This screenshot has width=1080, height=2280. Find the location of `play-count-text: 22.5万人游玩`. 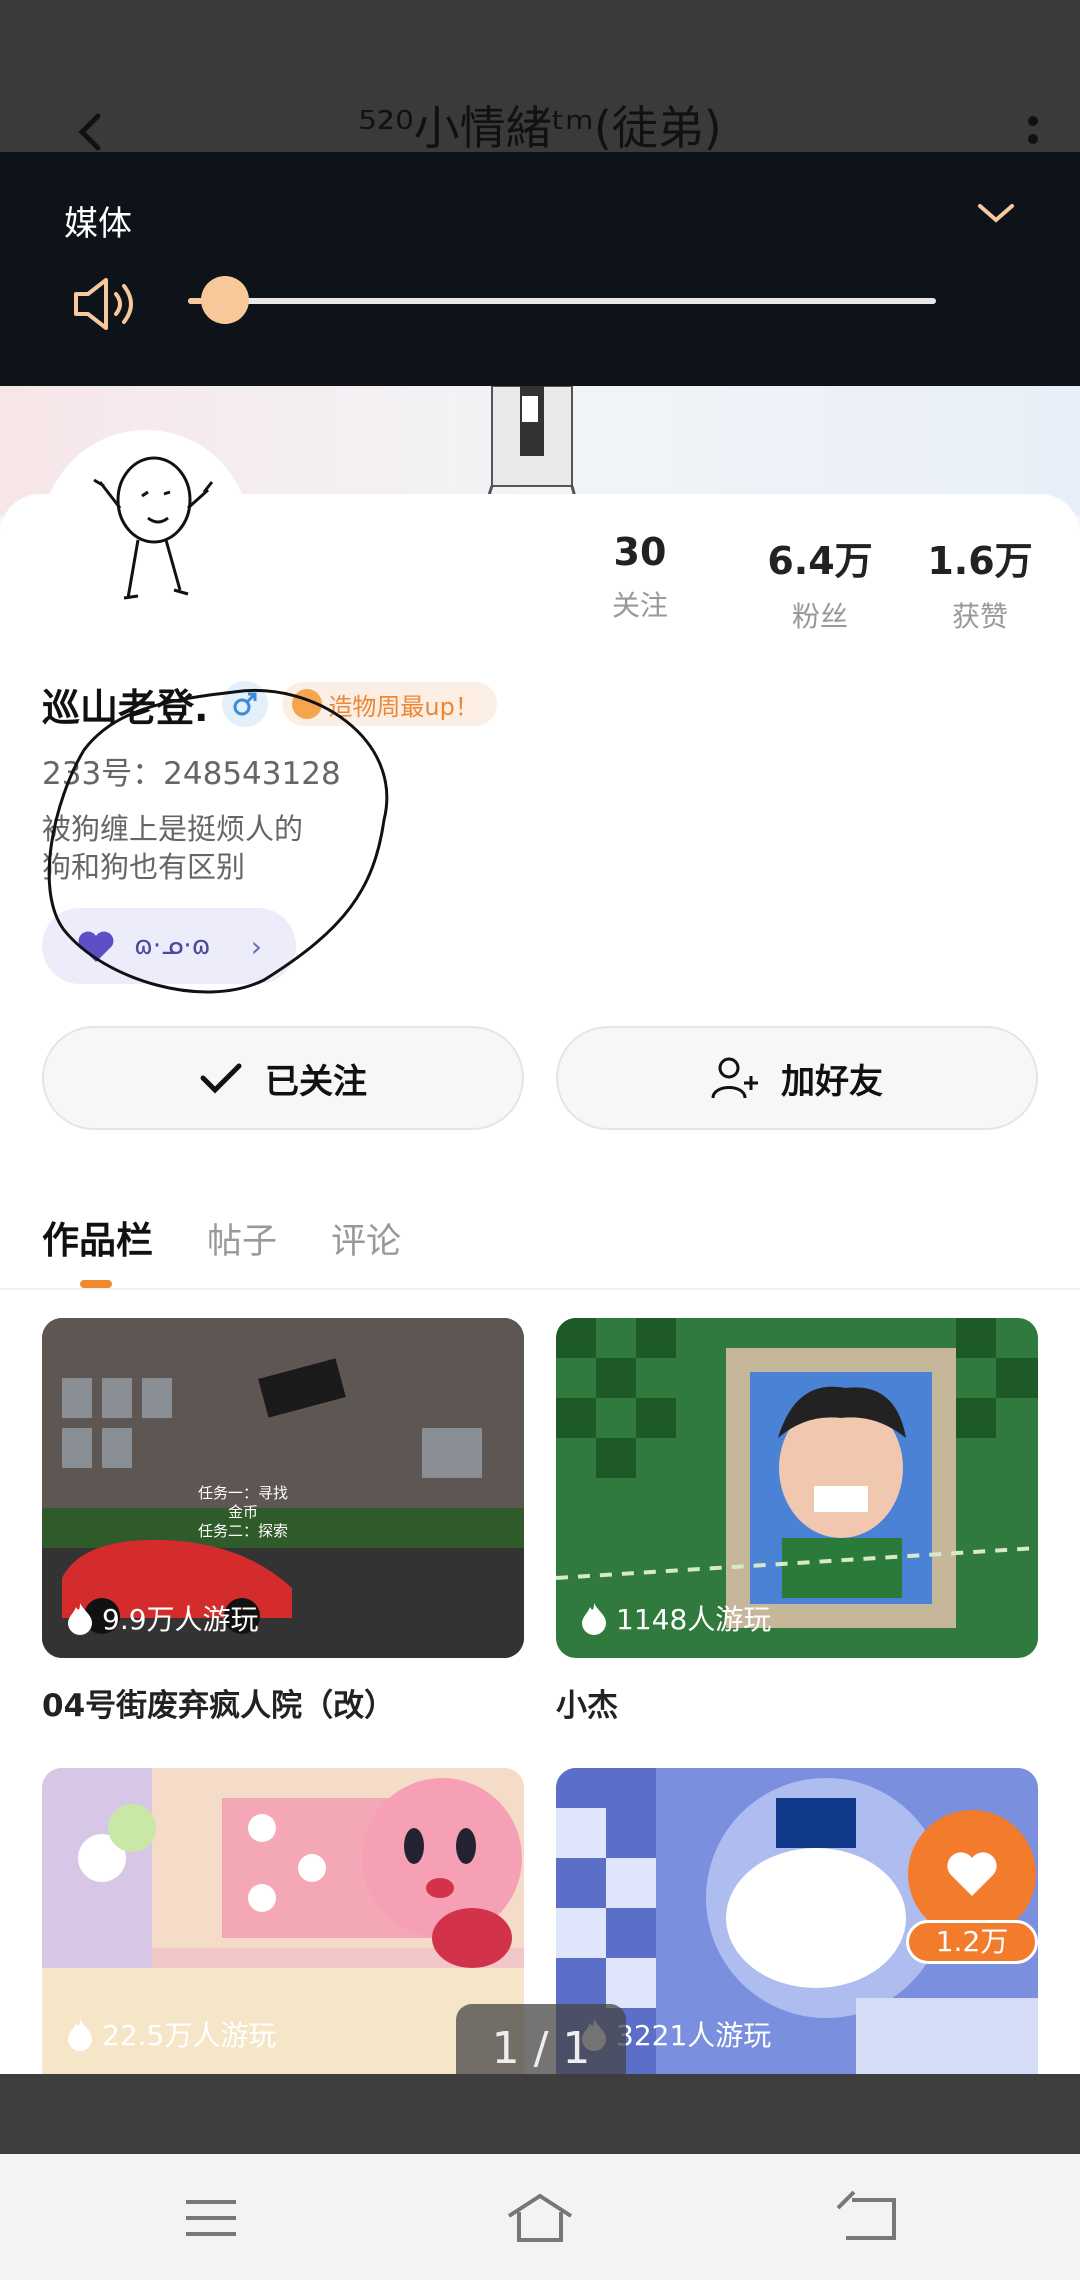

play-count-text: 22.5万人游玩 is located at coordinates (189, 2035).